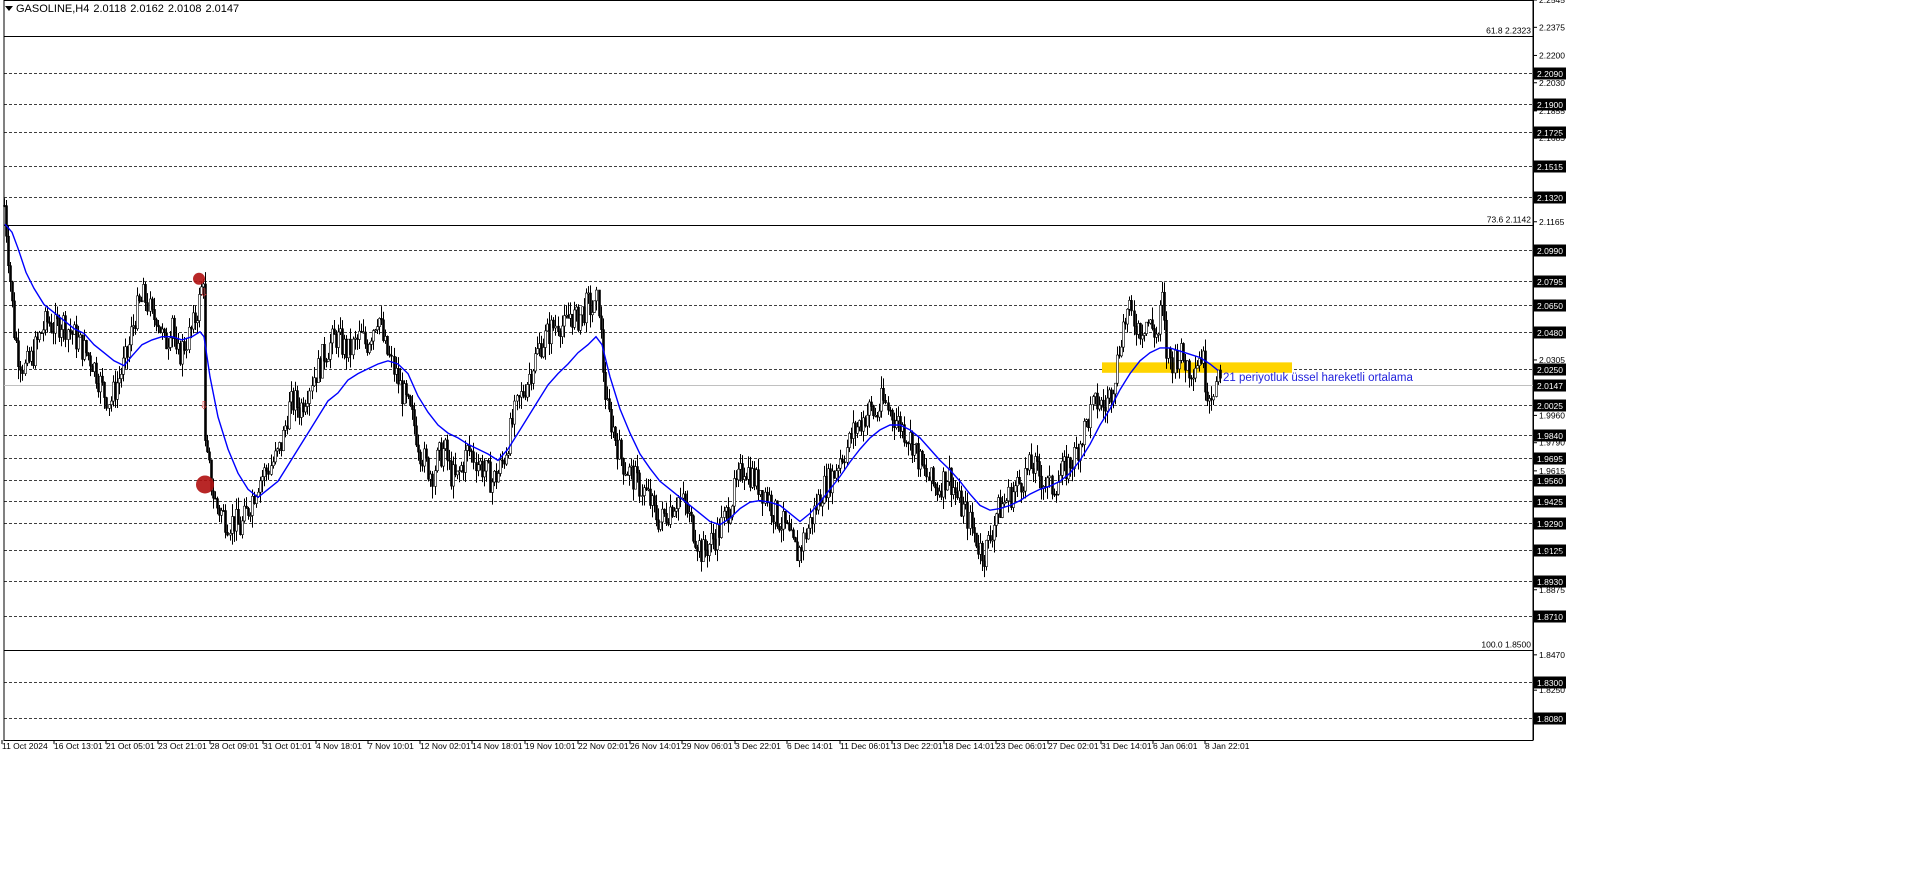  What do you see at coordinates (110, 9) in the screenshot?
I see `open-value: 2.0118` at bounding box center [110, 9].